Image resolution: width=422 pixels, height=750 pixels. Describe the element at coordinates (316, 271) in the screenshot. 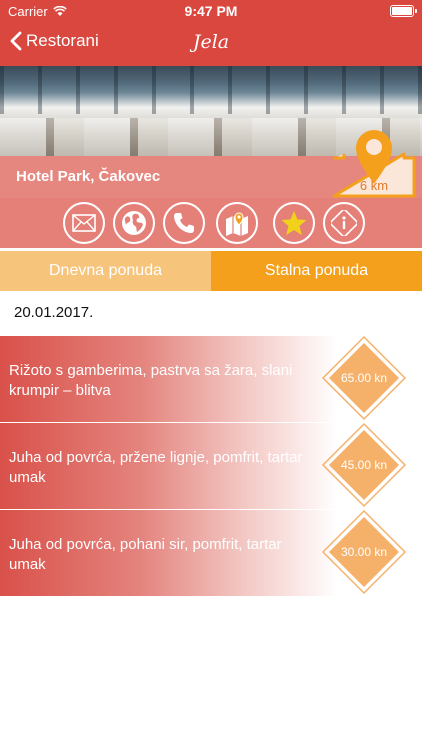

I see `tab-standing-offer: Stalna ponuda` at that location.